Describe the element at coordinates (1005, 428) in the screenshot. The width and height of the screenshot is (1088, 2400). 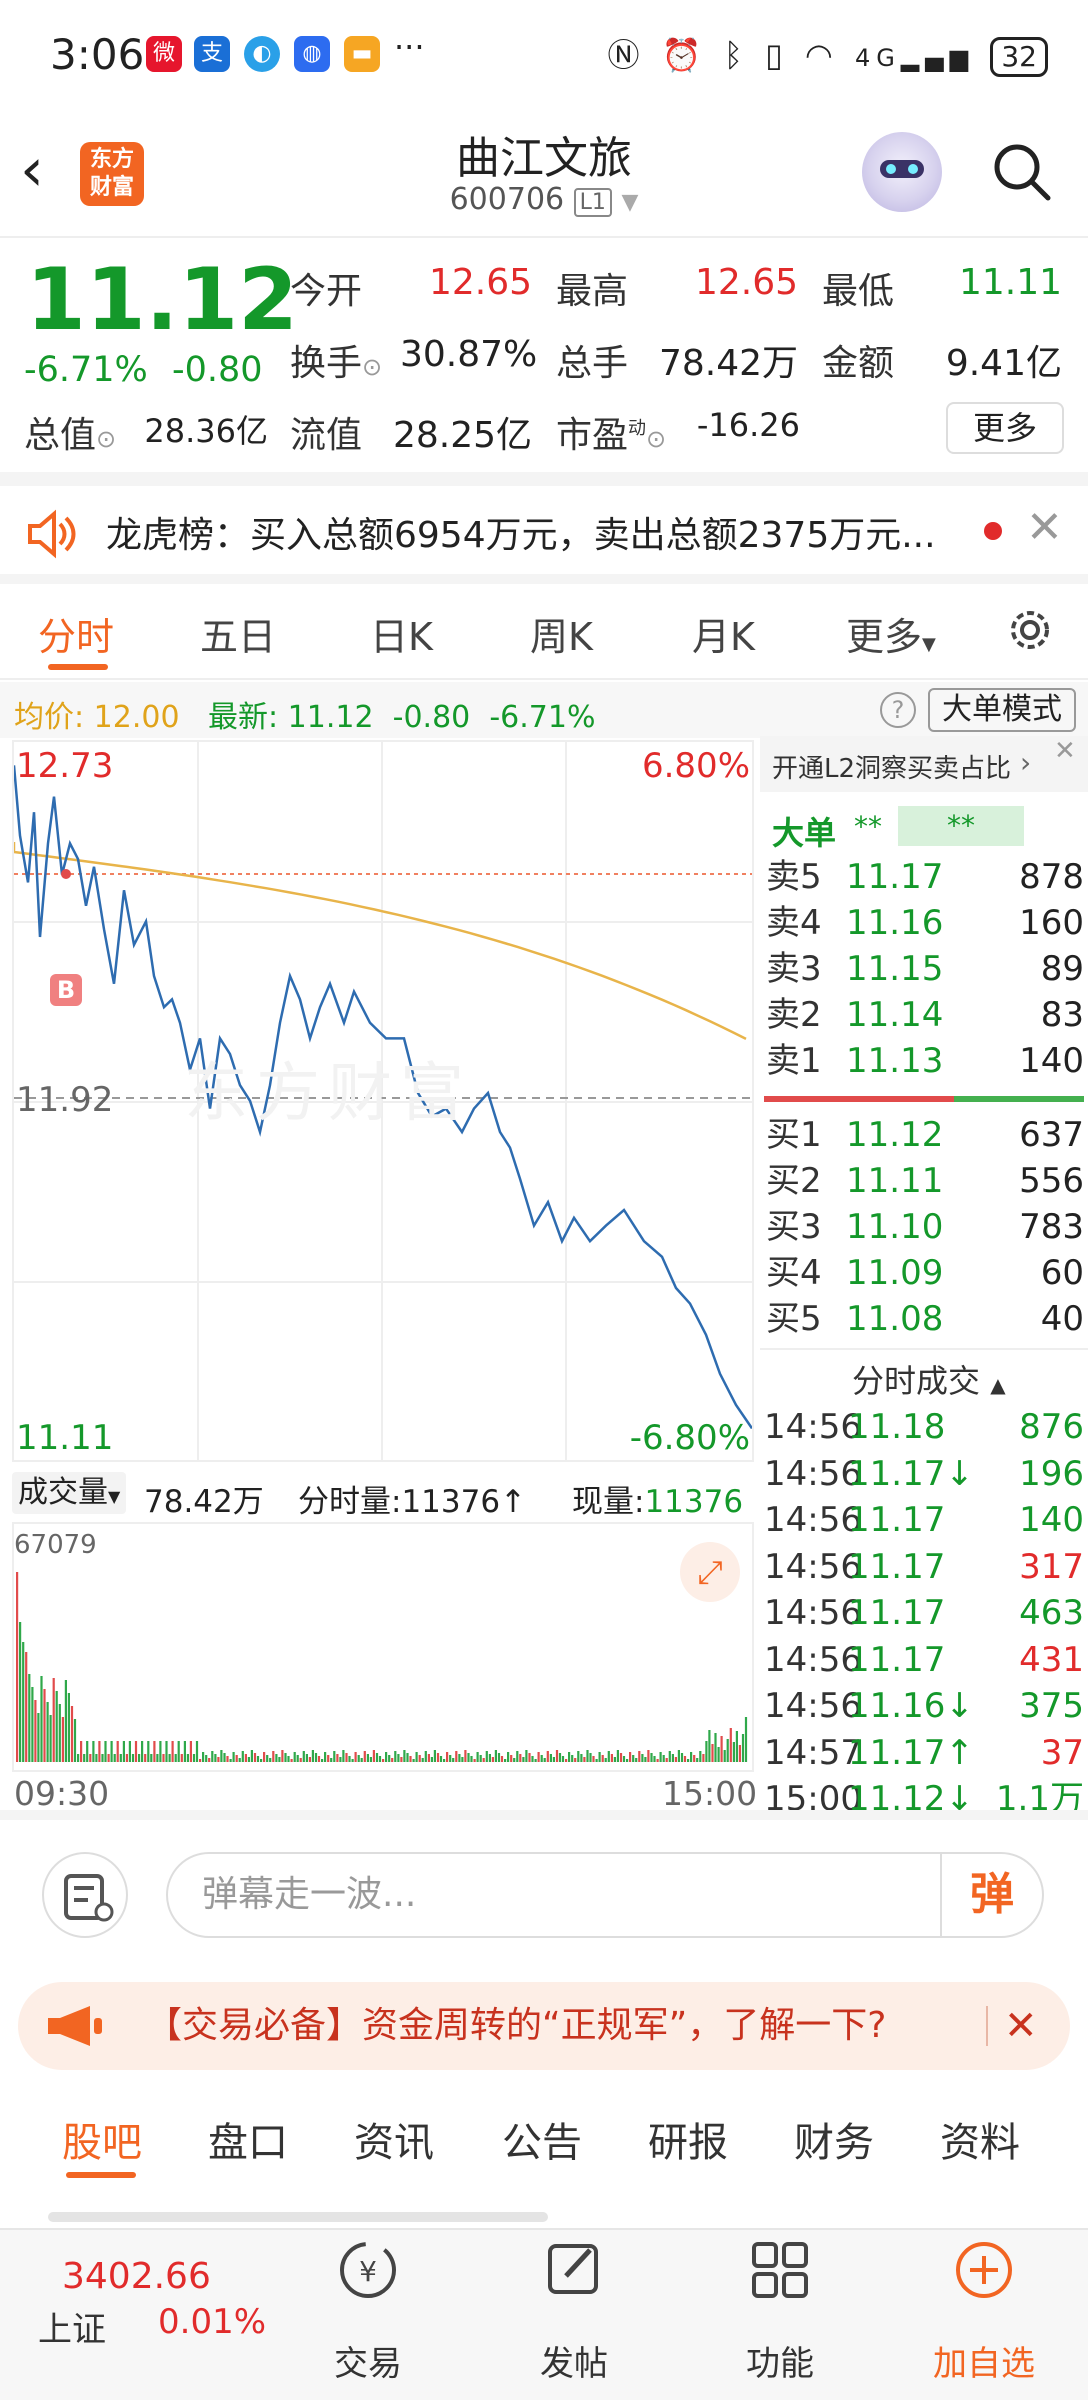
I see `more-button: 更多` at that location.